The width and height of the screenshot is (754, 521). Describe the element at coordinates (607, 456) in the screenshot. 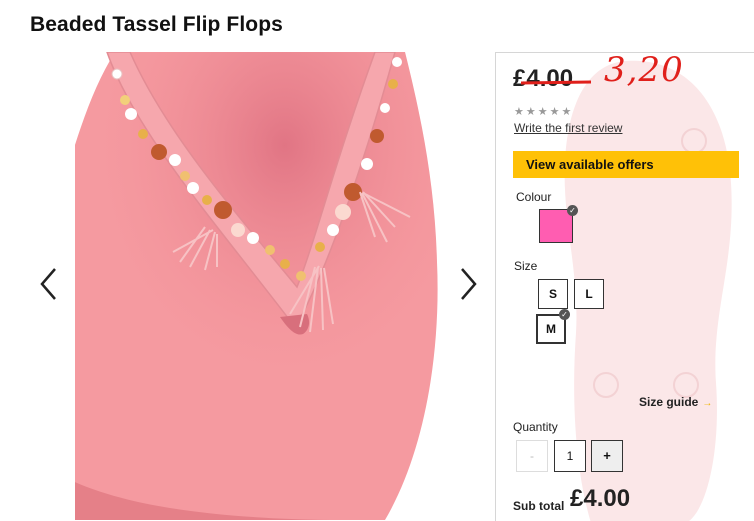

I see `quantity-increase-button: +` at that location.